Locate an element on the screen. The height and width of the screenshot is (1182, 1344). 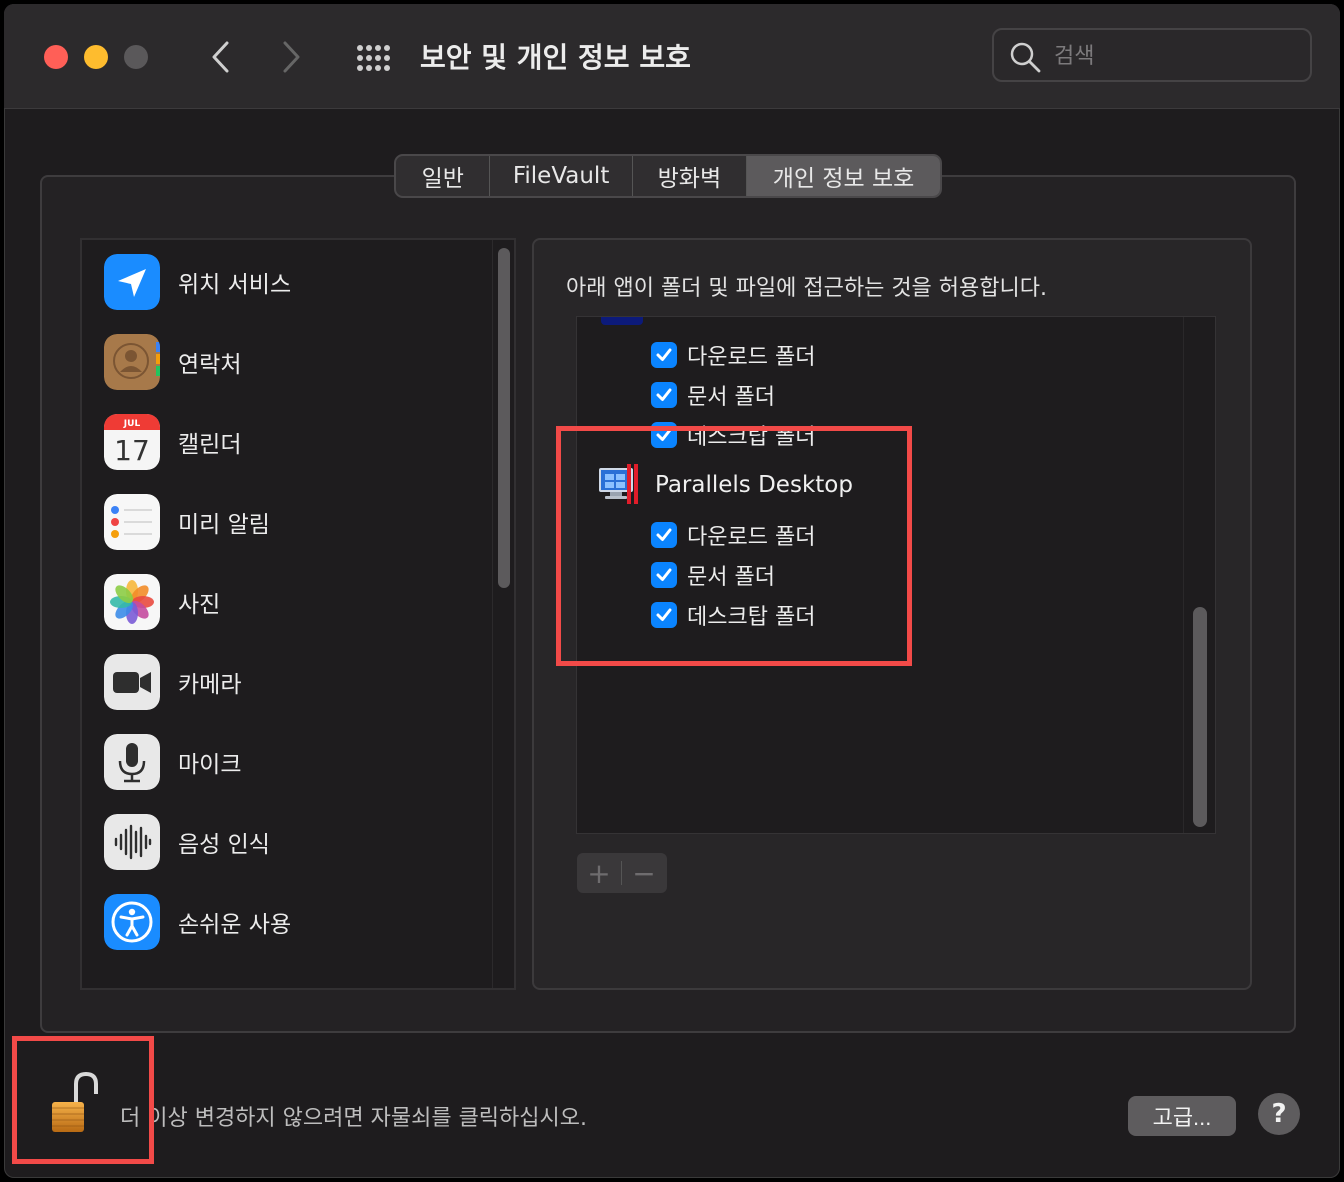
tab-filevault: FileVault is located at coordinates (561, 176).